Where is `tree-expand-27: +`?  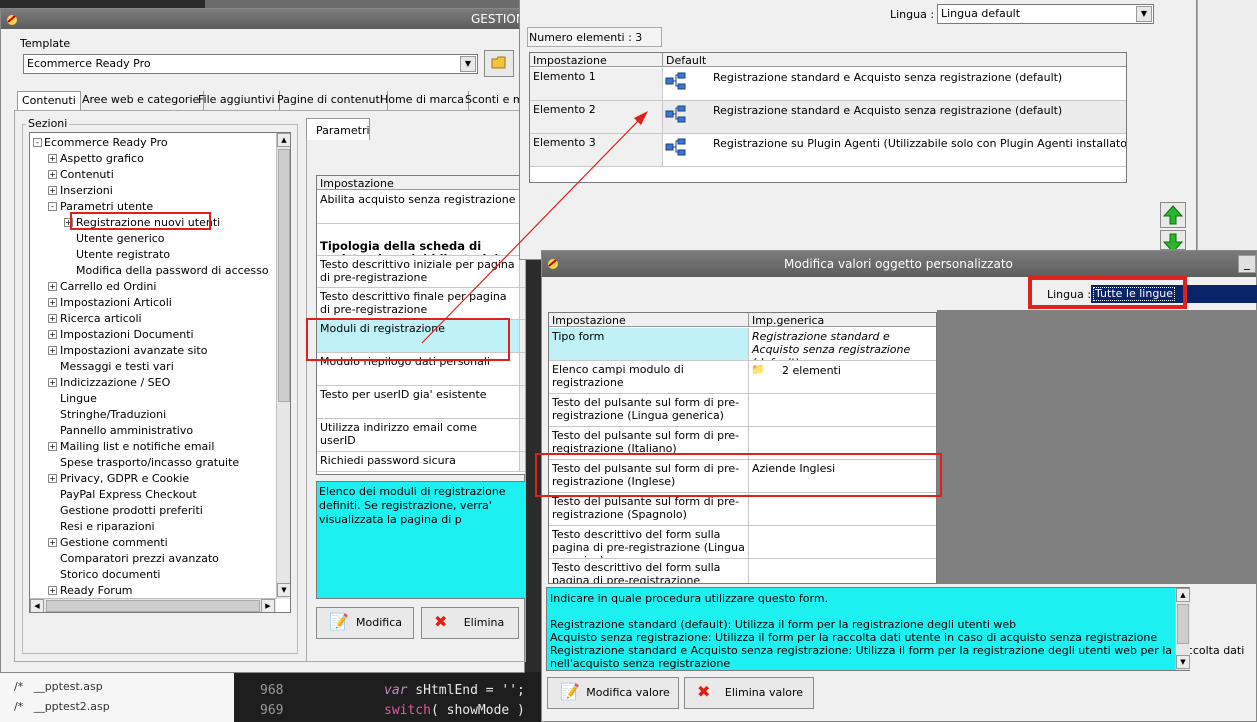
tree-expand-27: + is located at coordinates (52, 590).